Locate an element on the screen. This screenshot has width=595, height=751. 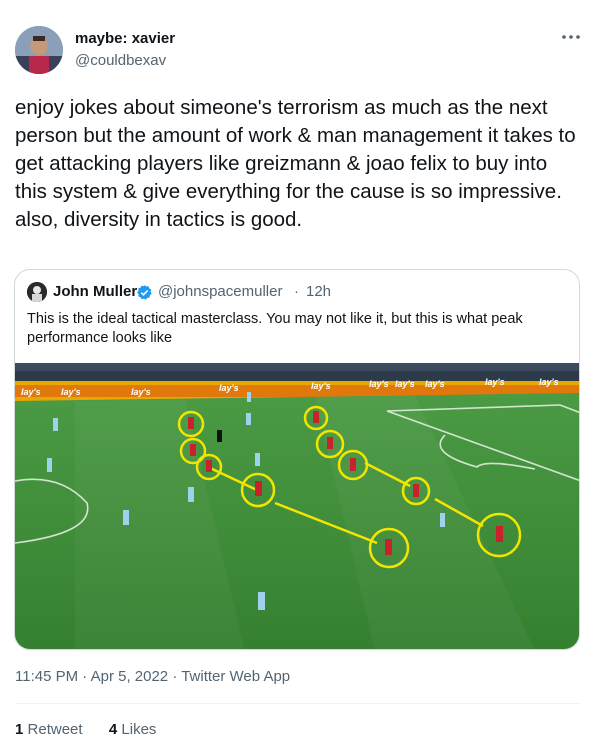
quoted-author-handle: @johnspacemuller is located at coordinates (220, 291).